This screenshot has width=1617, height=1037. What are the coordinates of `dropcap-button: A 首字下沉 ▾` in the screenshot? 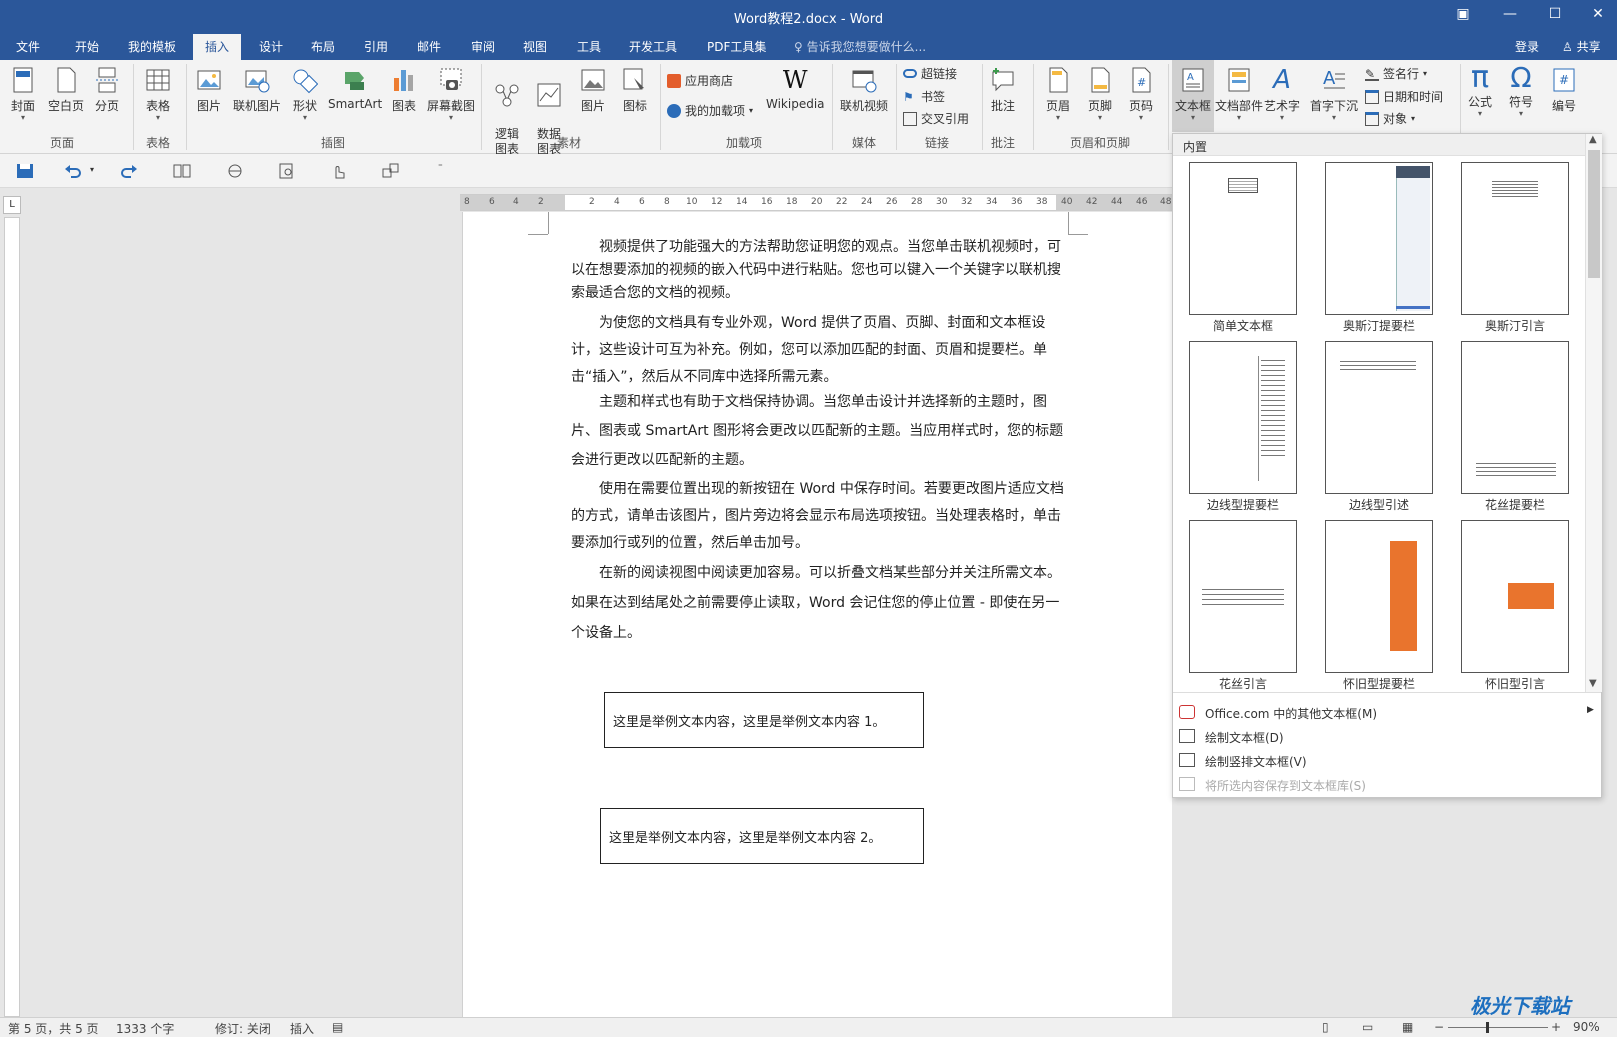 It's located at (1334, 94).